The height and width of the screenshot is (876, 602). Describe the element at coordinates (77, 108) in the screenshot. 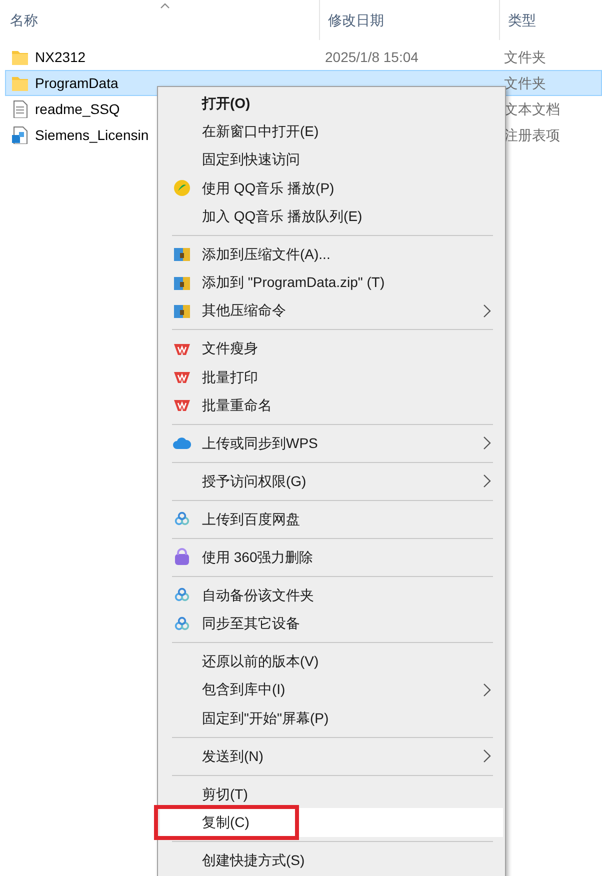

I see `file-name: readme_SSQ` at that location.